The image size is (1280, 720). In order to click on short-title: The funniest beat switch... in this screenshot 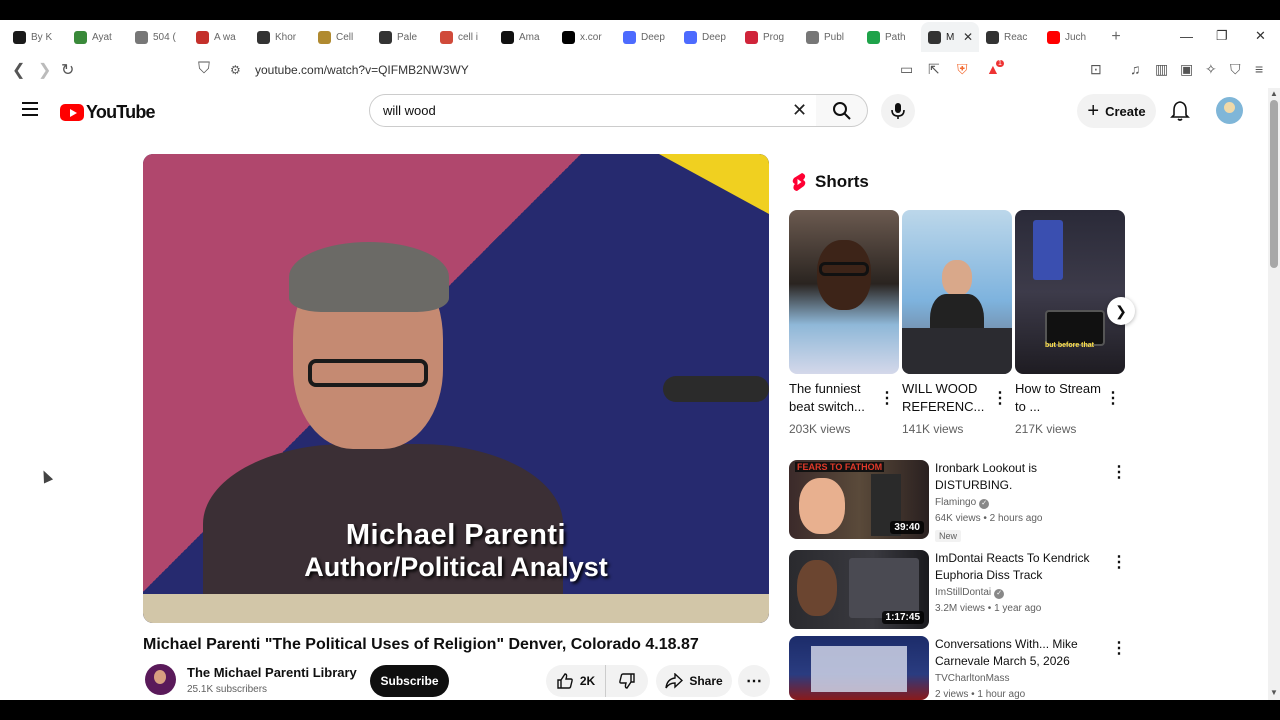, I will do `click(833, 398)`.